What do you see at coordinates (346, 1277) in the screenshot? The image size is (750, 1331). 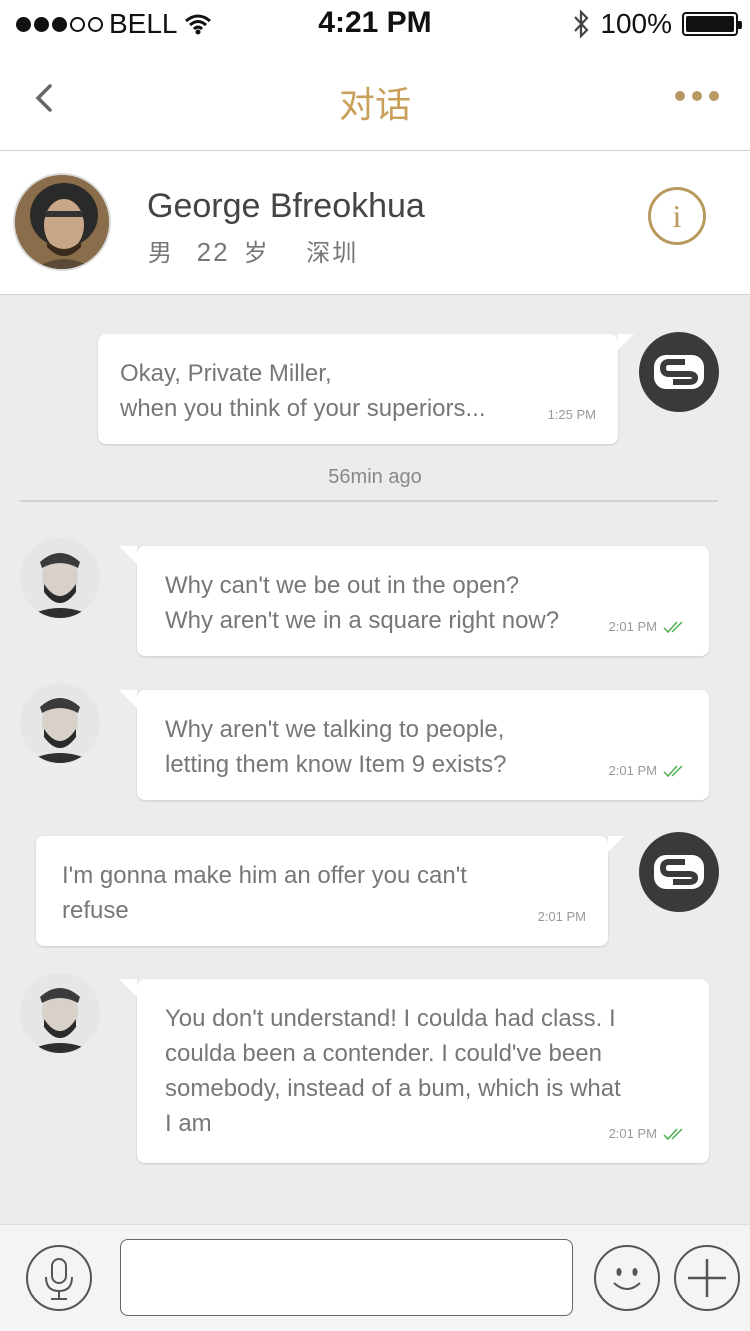 I see `message-input` at bounding box center [346, 1277].